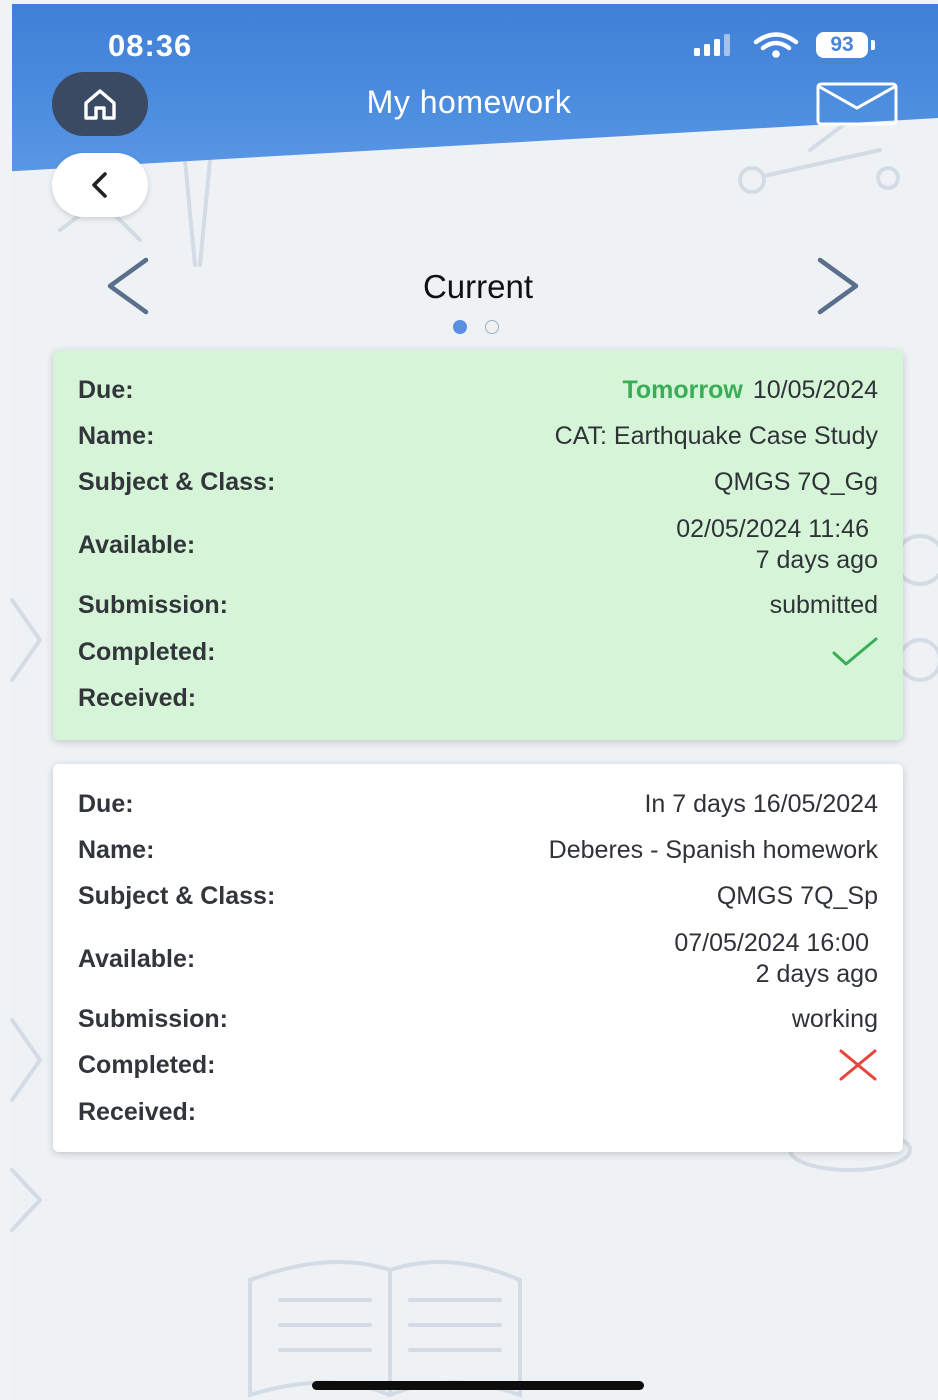 The image size is (938, 1400). What do you see at coordinates (842, 45) in the screenshot?
I see `battery-indicator: 93` at bounding box center [842, 45].